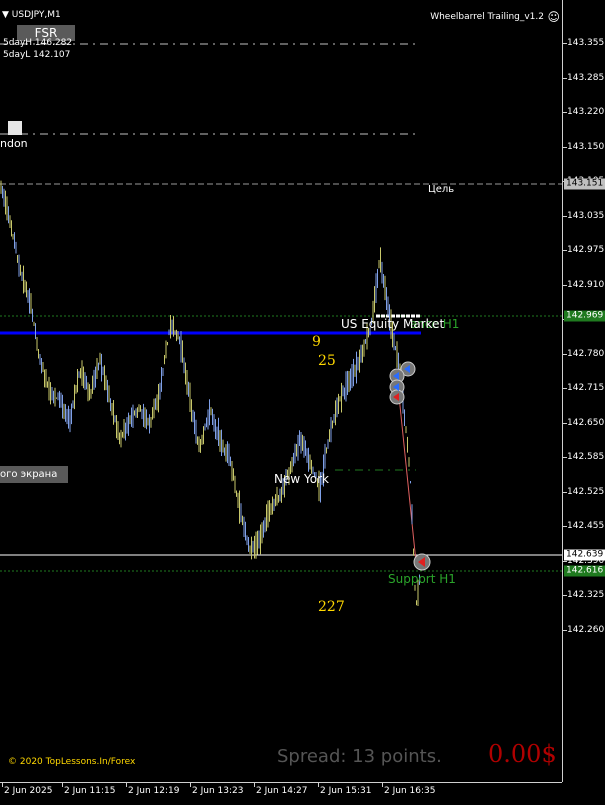 The image size is (605, 805). What do you see at coordinates (282, 791) in the screenshot?
I see `time-tick-label: 2 Jun 14:27` at bounding box center [282, 791].